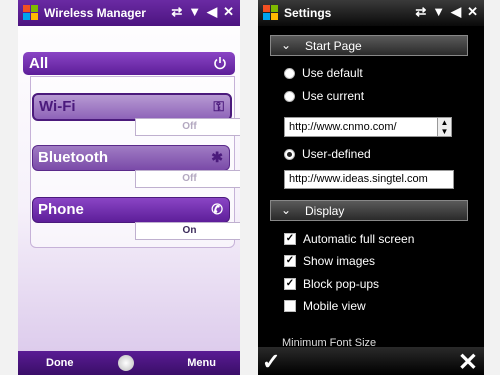  Describe the element at coordinates (132, 107) in the screenshot. I see `wifi-toggle-button: Wi-Fi ⚿` at that location.